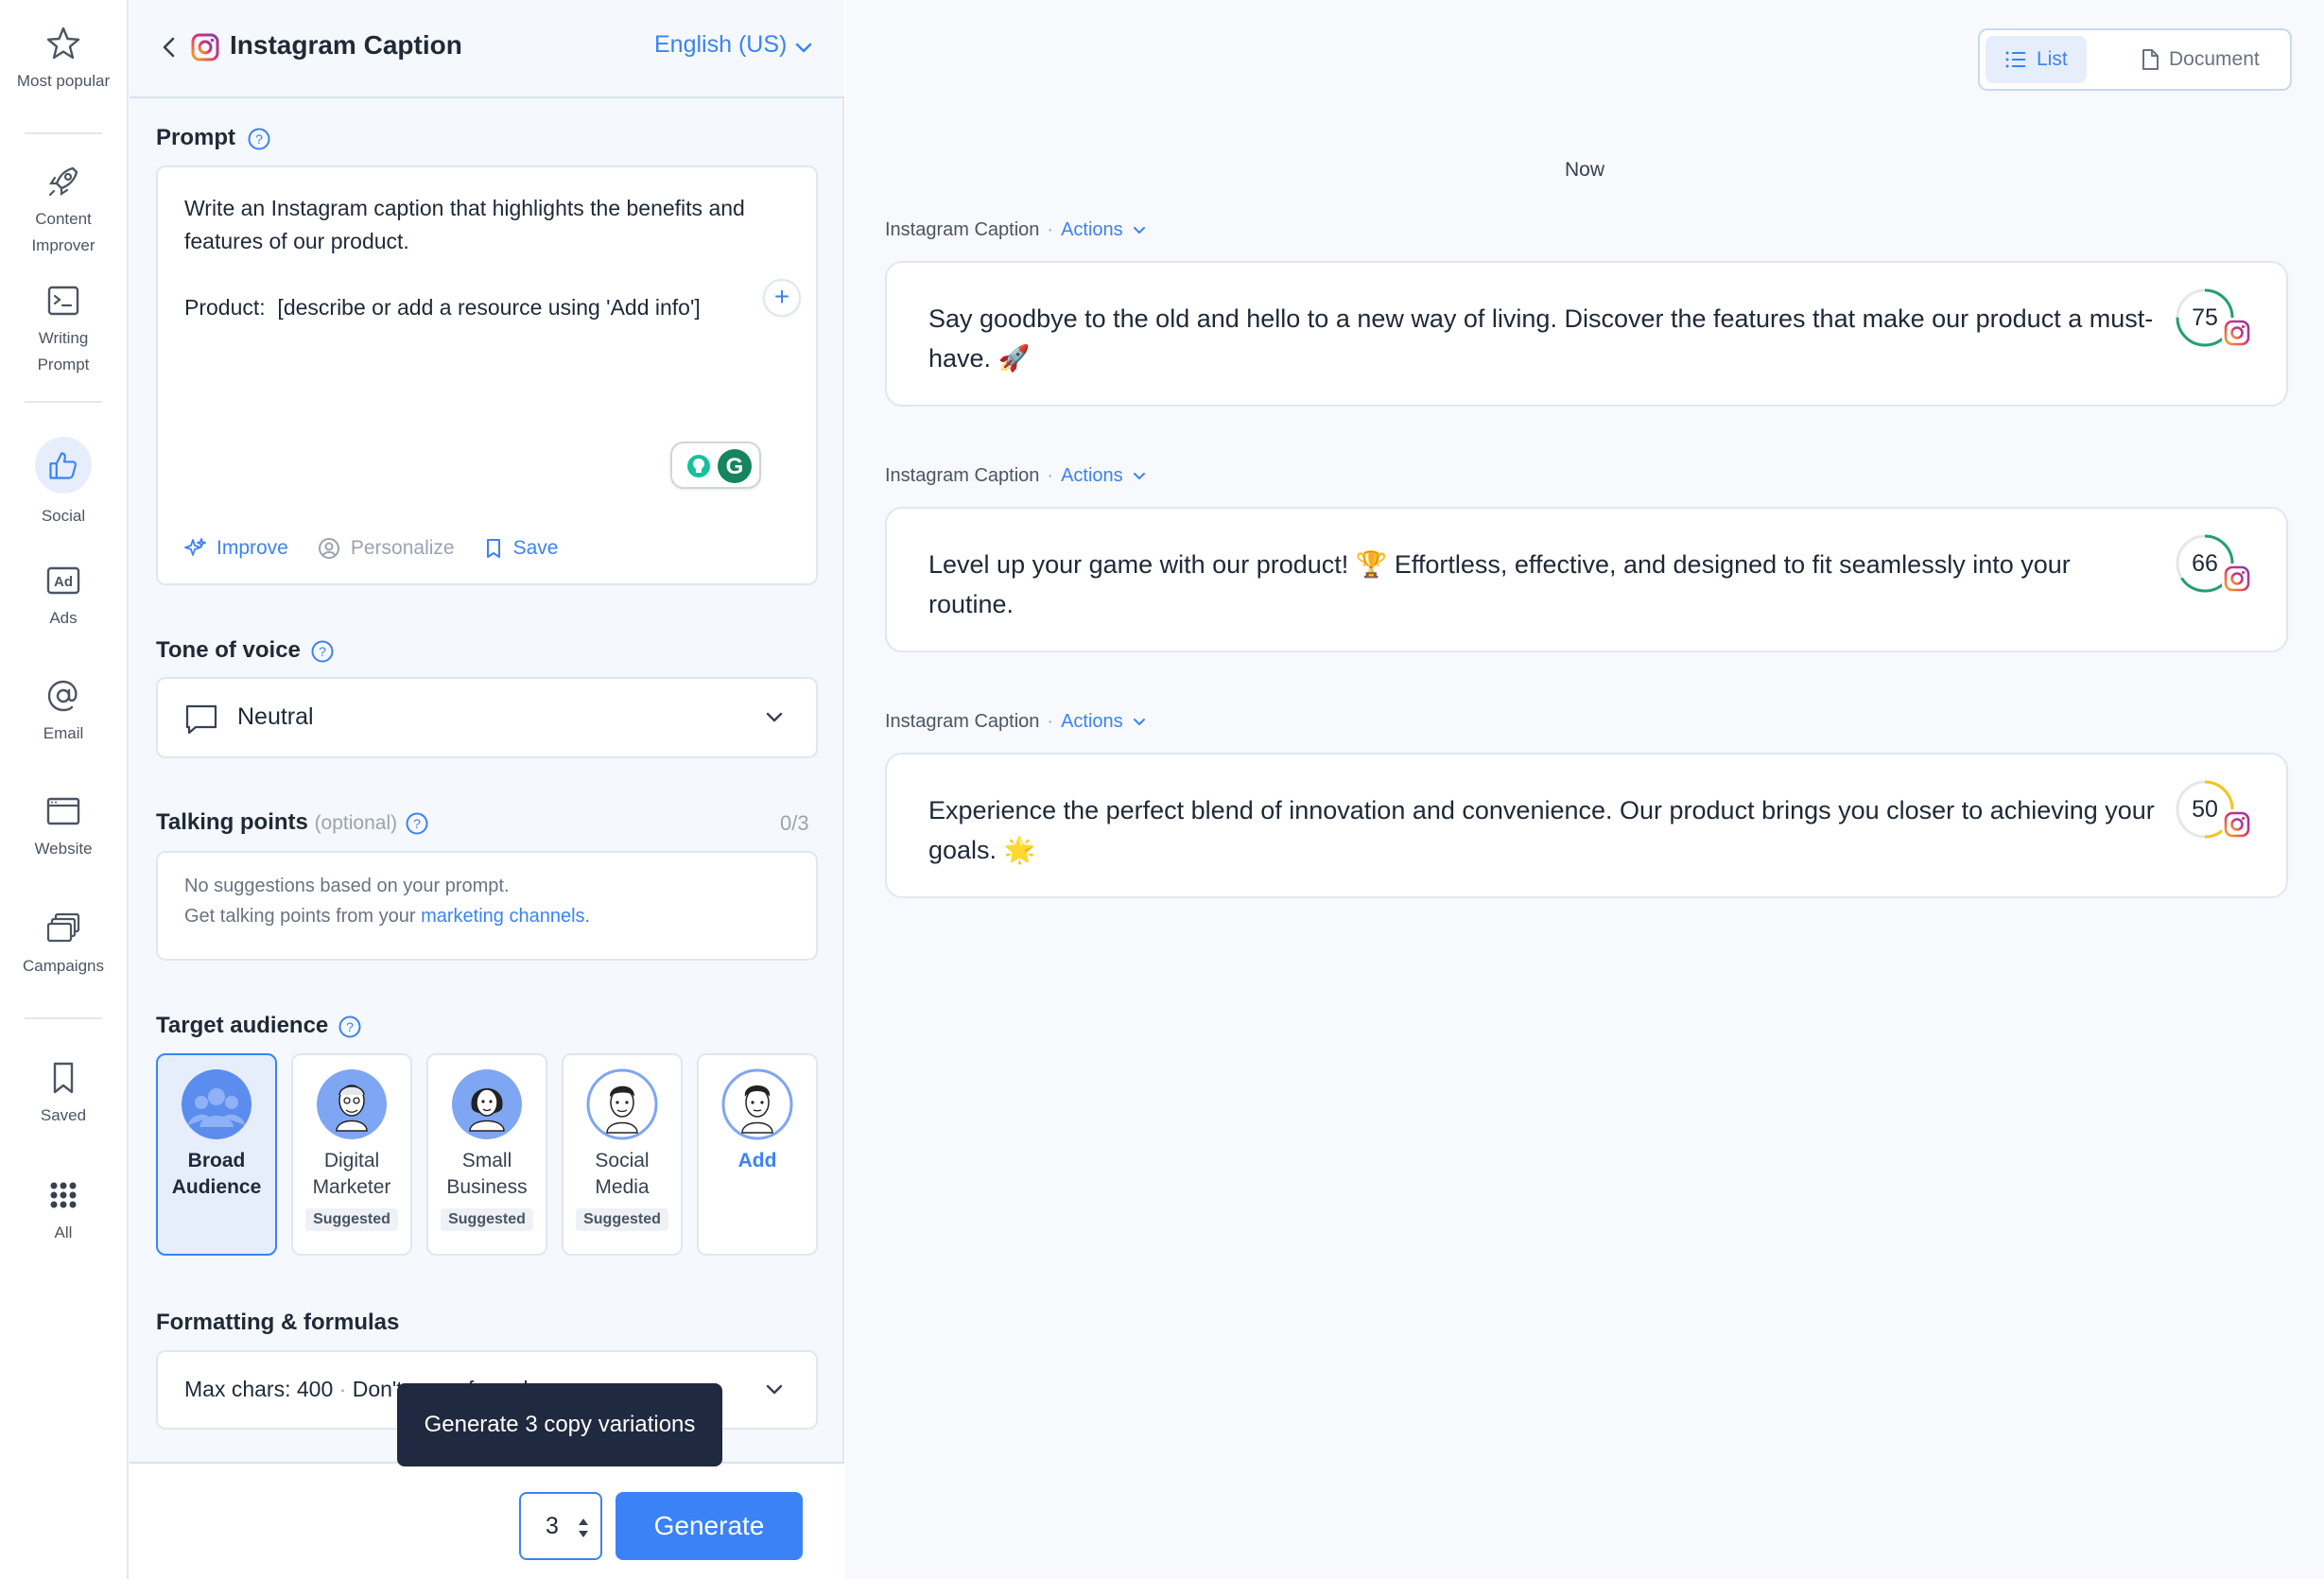 The height and width of the screenshot is (1579, 2324). I want to click on campaigns-icon, so click(63, 927).